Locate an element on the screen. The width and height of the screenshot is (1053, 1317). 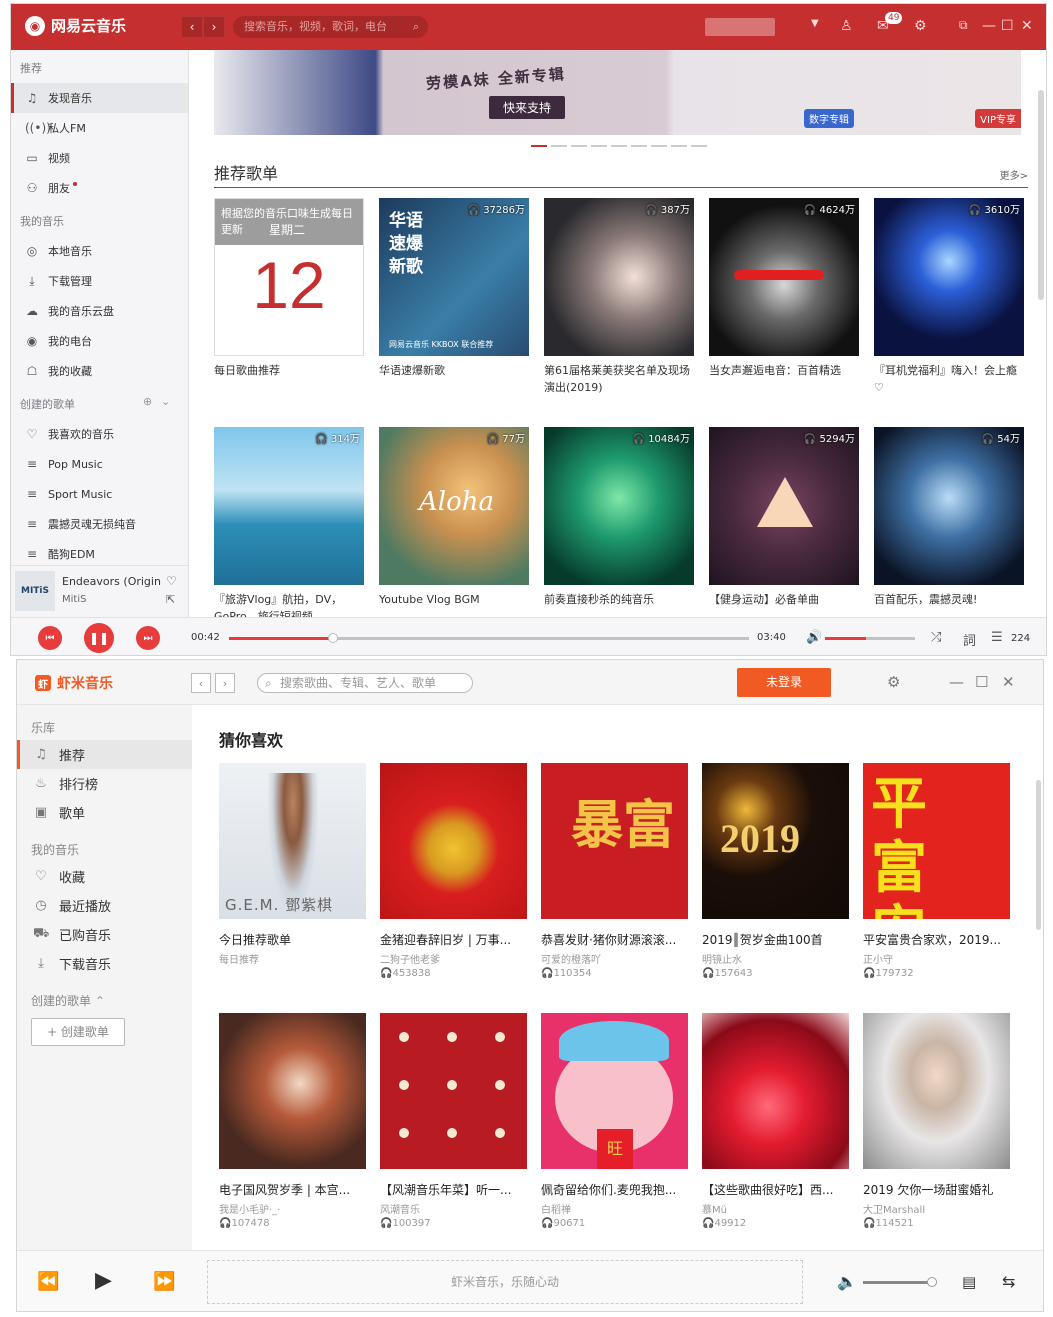
playlist-card: Aloha 🎧 77万 Youtube Vlog BGM is located at coordinates (454, 522).